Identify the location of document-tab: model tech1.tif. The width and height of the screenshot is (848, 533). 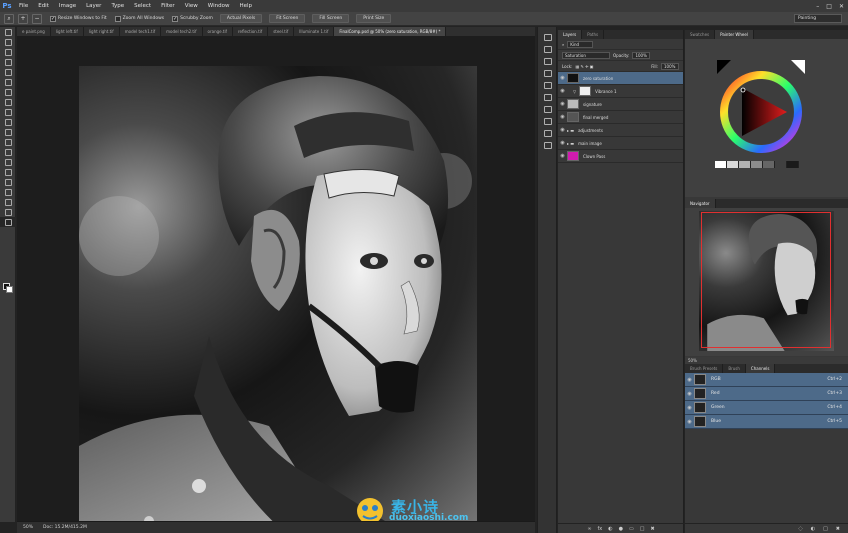
(141, 31).